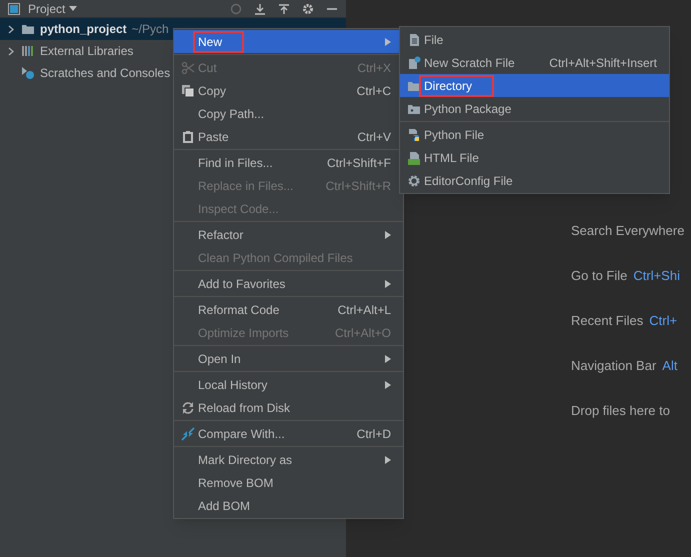 This screenshot has height=557, width=691. What do you see at coordinates (613, 366) in the screenshot?
I see `editor-hint: Navigation Bar` at bounding box center [613, 366].